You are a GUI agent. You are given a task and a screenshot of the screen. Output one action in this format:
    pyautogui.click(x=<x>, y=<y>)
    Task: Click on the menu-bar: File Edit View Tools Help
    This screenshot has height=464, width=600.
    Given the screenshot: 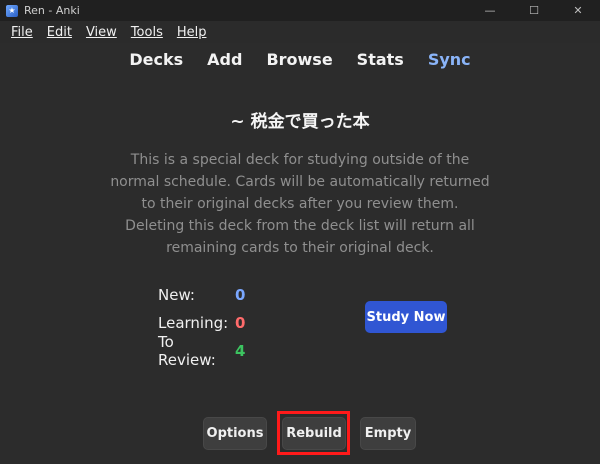 What is the action you would take?
    pyautogui.click(x=300, y=32)
    